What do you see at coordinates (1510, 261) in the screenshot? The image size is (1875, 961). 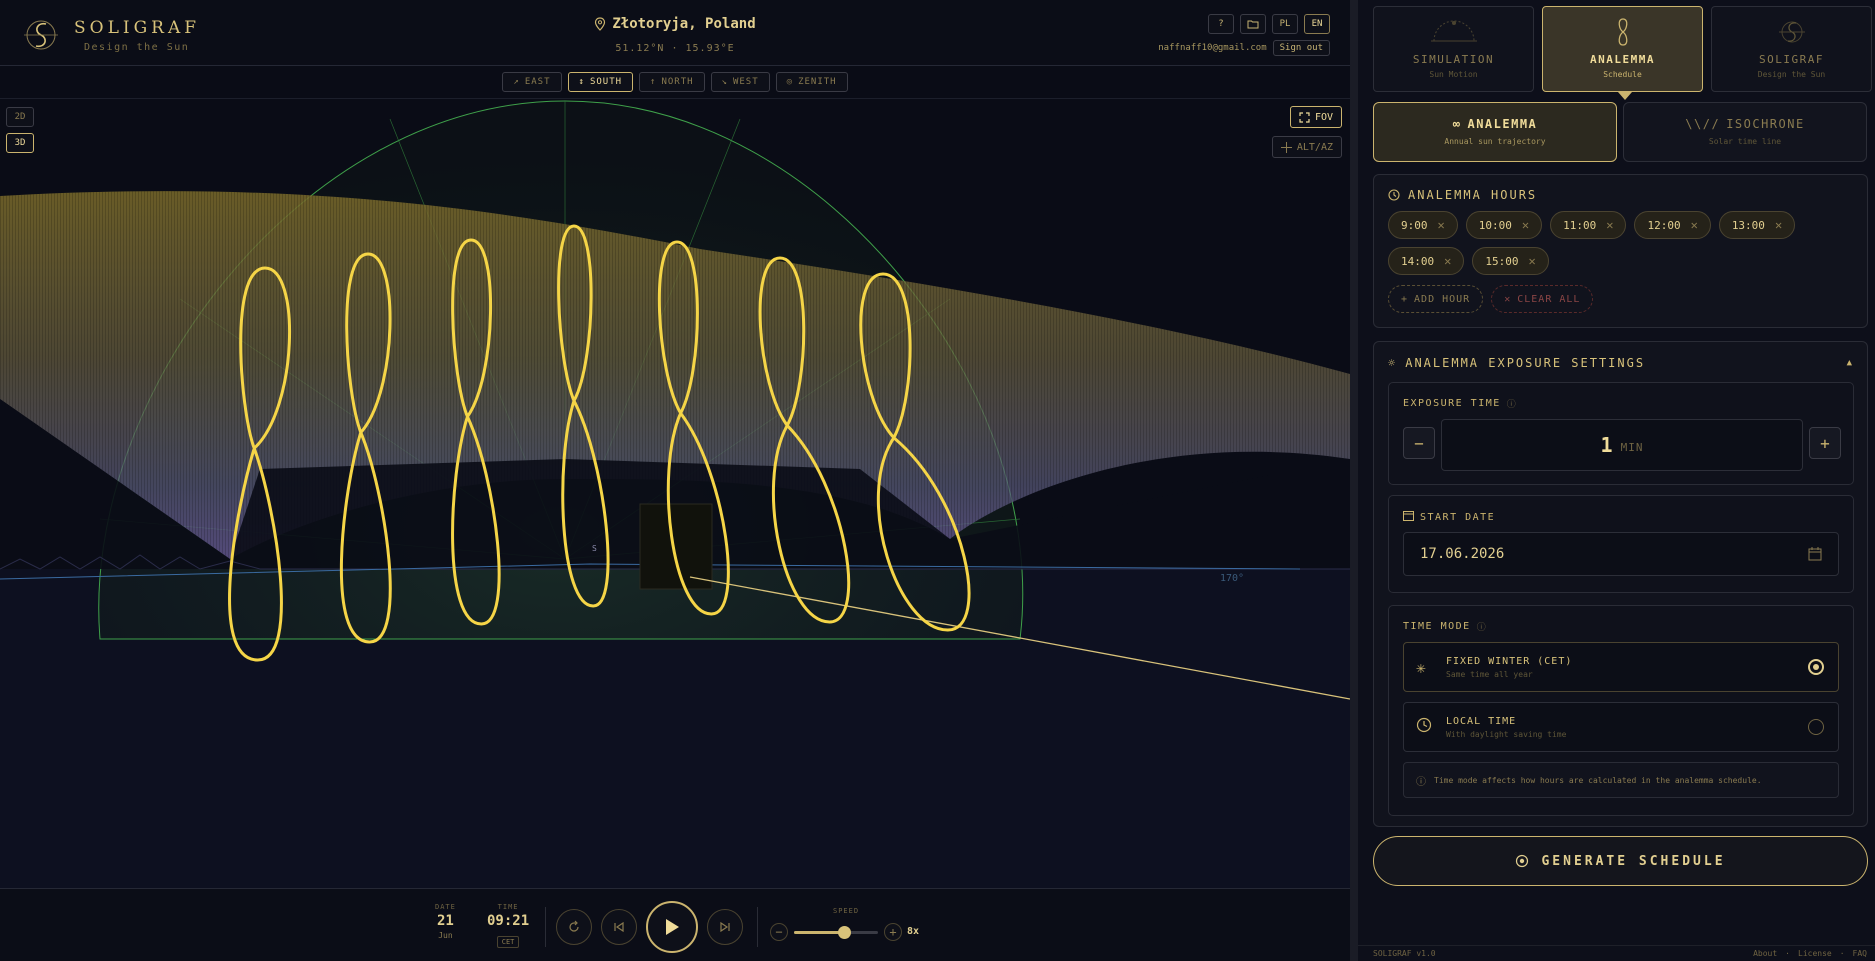 I see `hour-chip: 15:00 ✕` at bounding box center [1510, 261].